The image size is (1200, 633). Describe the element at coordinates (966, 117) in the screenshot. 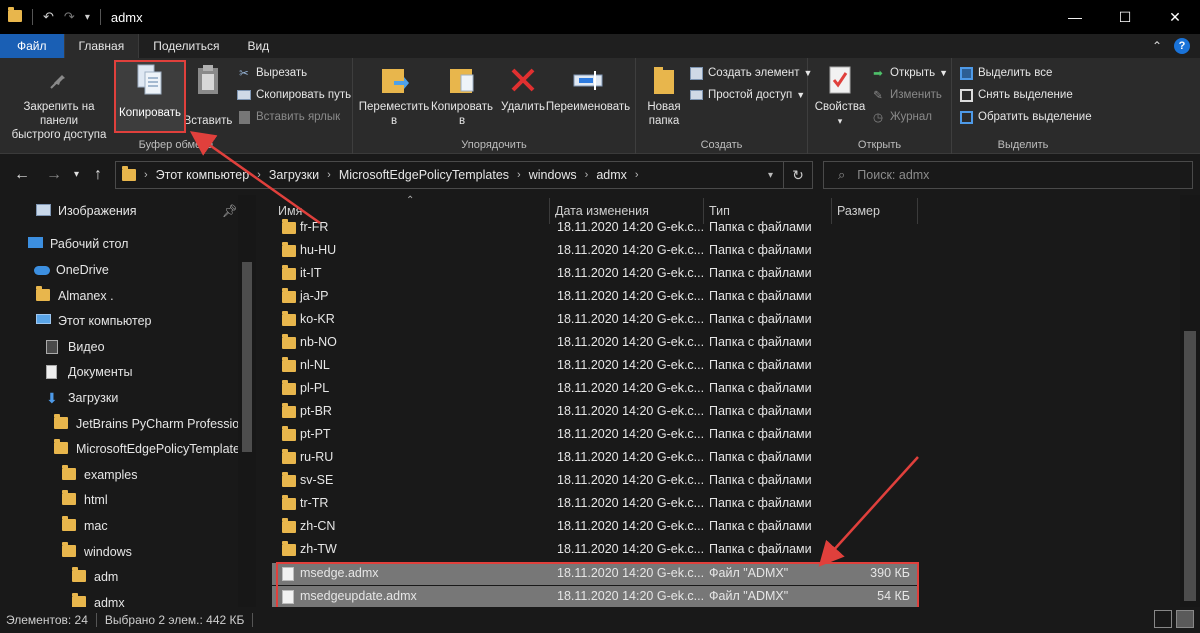

I see `invert-selection-icon` at that location.